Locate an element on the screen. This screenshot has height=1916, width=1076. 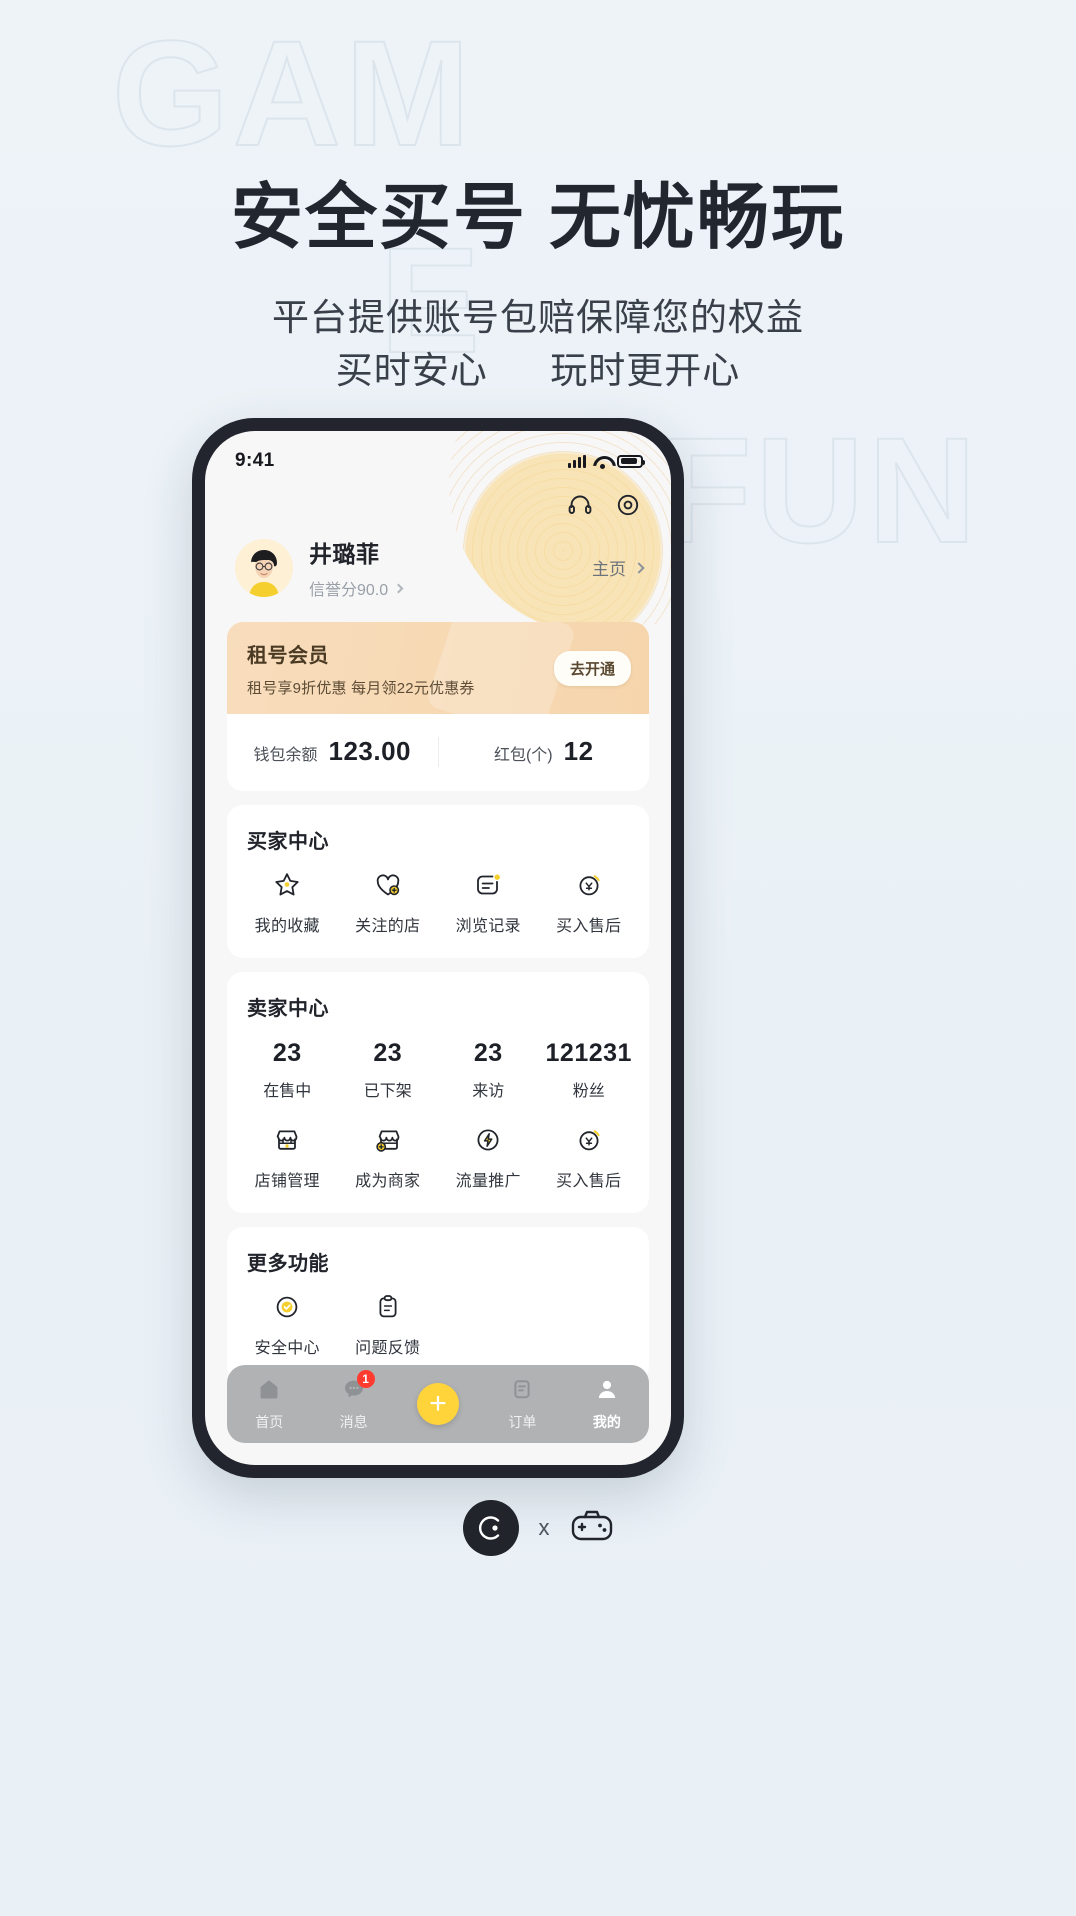
home-icon is located at coordinates (269, 1391).